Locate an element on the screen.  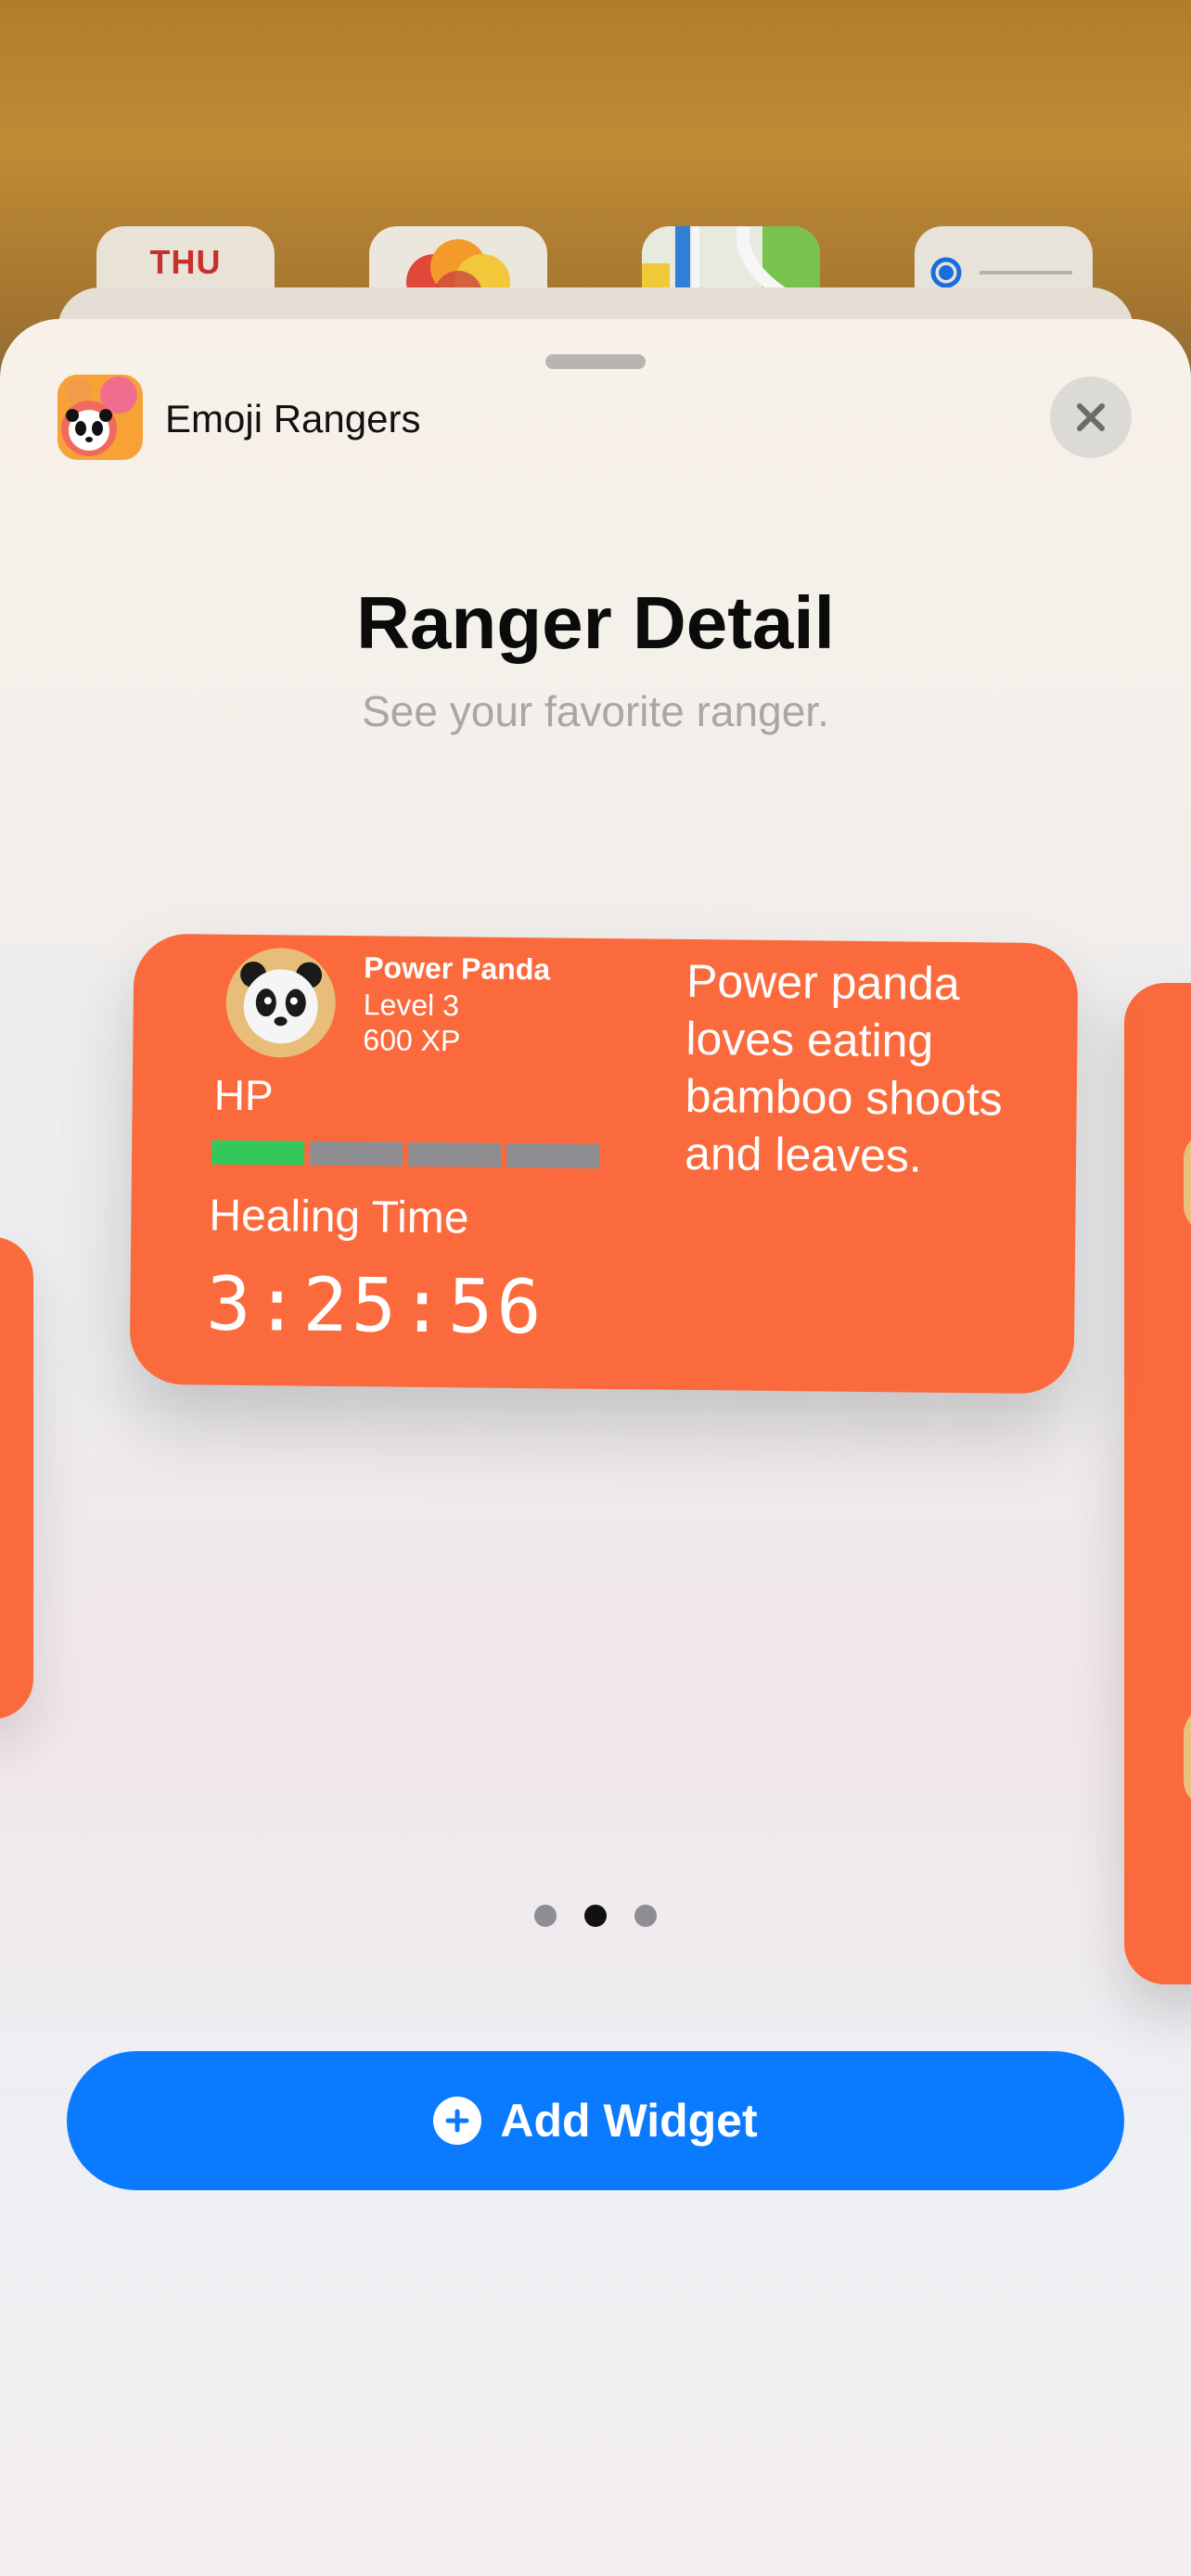
ranger-xp: 600 XP is located at coordinates (412, 1040).